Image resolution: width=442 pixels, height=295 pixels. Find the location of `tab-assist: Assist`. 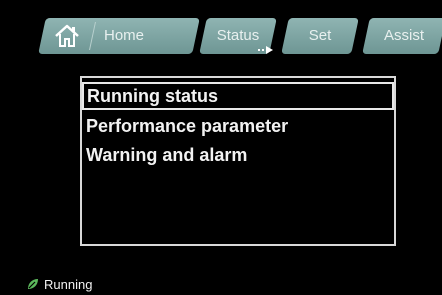

tab-assist: Assist is located at coordinates (402, 36).